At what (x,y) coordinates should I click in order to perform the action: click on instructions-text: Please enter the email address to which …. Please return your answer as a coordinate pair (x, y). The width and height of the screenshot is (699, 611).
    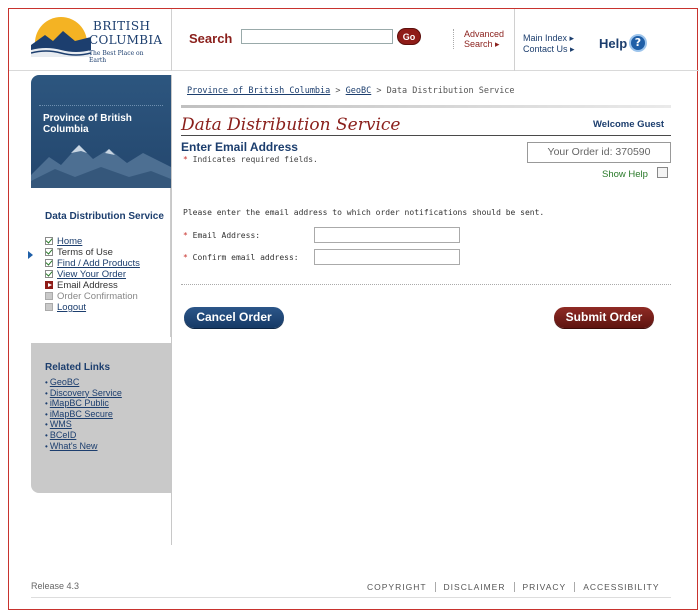
    Looking at the image, I should click on (364, 212).